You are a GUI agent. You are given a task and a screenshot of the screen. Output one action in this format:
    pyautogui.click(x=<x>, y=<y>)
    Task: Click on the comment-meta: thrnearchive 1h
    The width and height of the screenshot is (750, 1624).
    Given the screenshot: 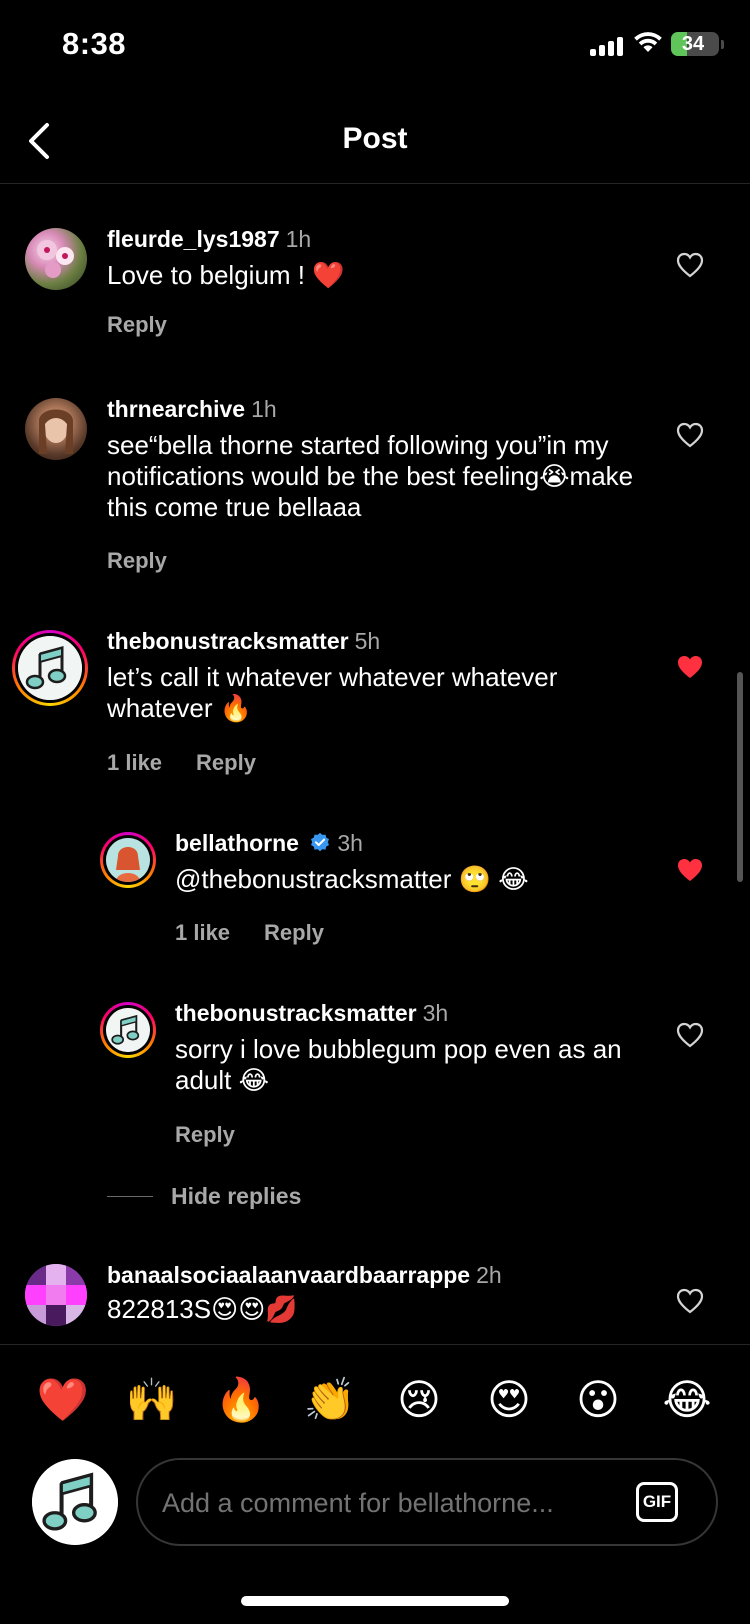 What is the action you would take?
    pyautogui.click(x=192, y=409)
    